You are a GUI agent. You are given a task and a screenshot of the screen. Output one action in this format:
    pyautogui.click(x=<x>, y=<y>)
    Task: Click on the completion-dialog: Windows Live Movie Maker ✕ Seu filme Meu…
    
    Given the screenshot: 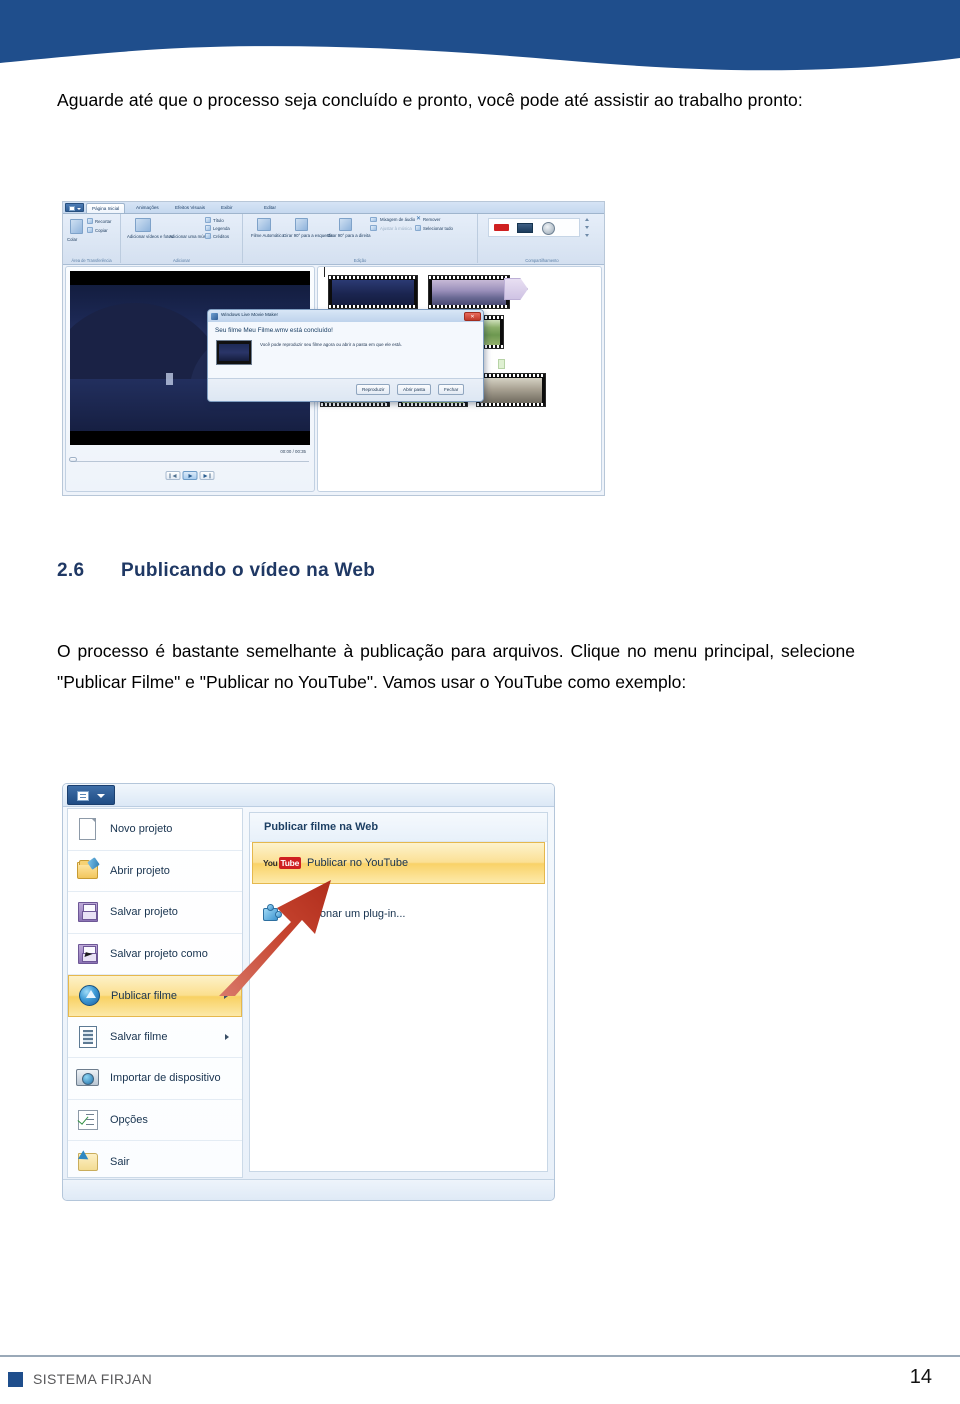 What is the action you would take?
    pyautogui.click(x=345, y=355)
    